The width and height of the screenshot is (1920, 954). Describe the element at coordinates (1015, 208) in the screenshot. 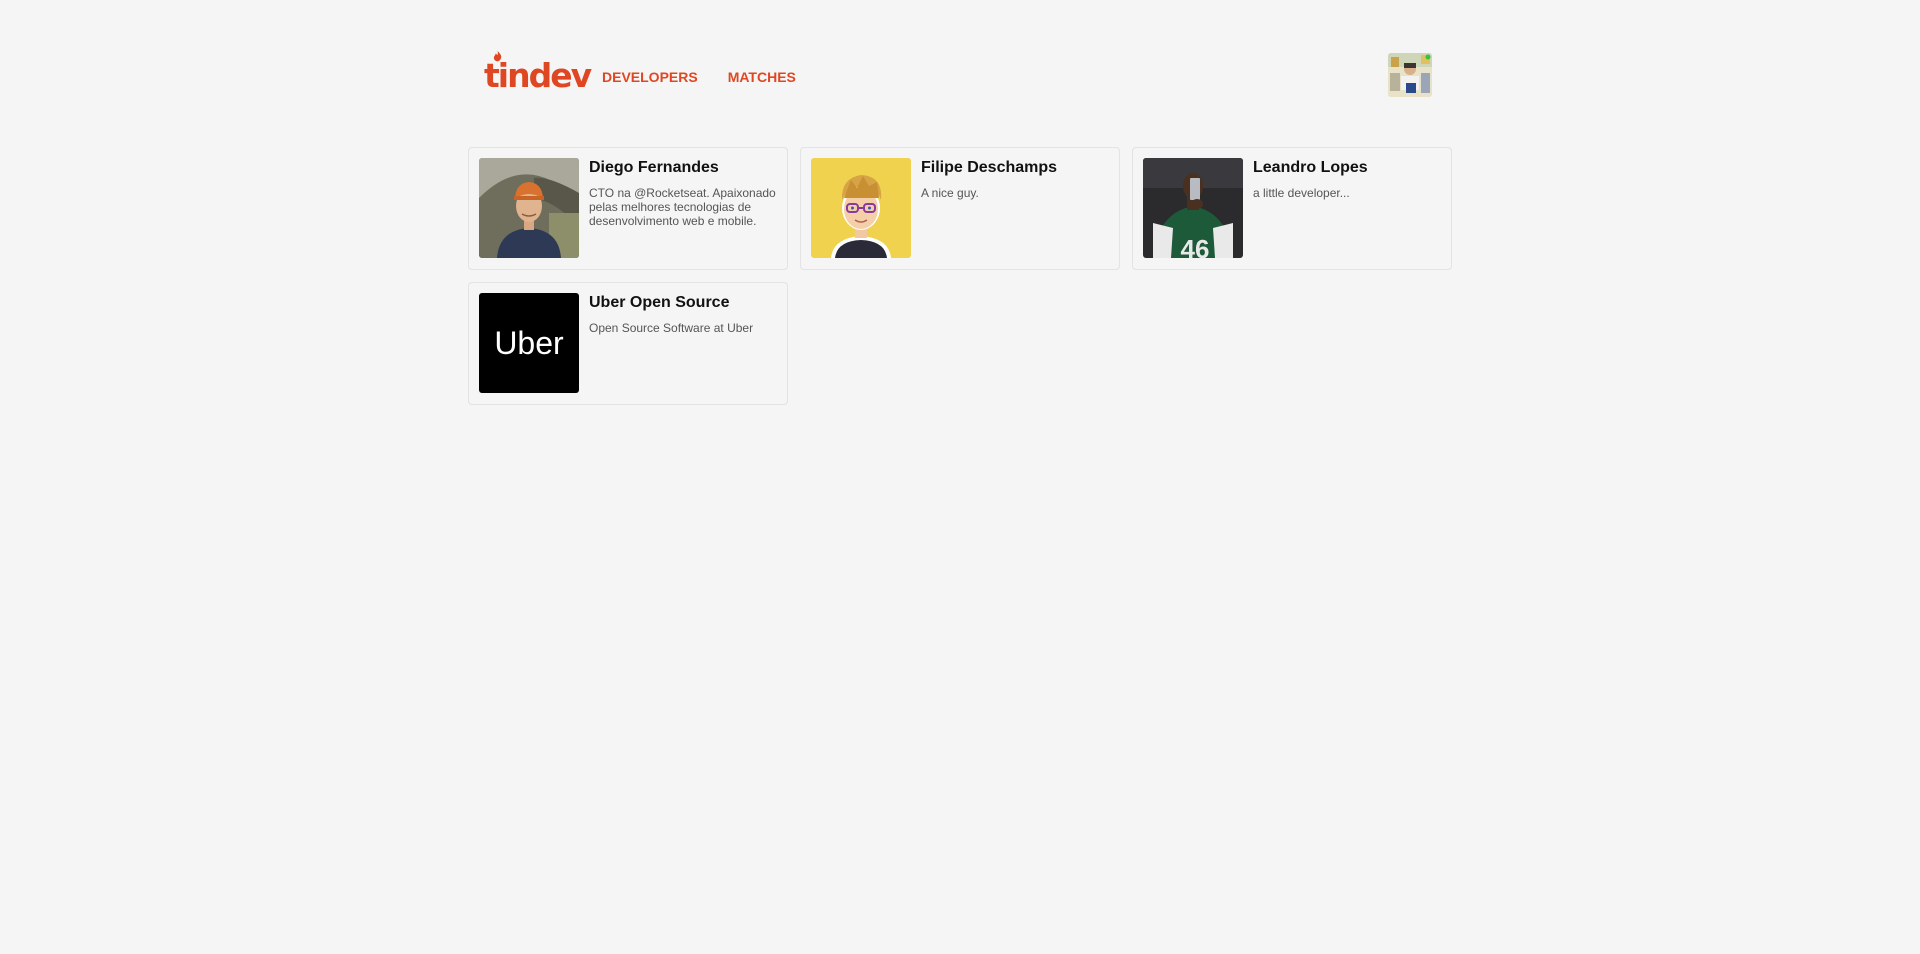

I see `developer-info: Filipe Deschamps A nice guy.` at that location.